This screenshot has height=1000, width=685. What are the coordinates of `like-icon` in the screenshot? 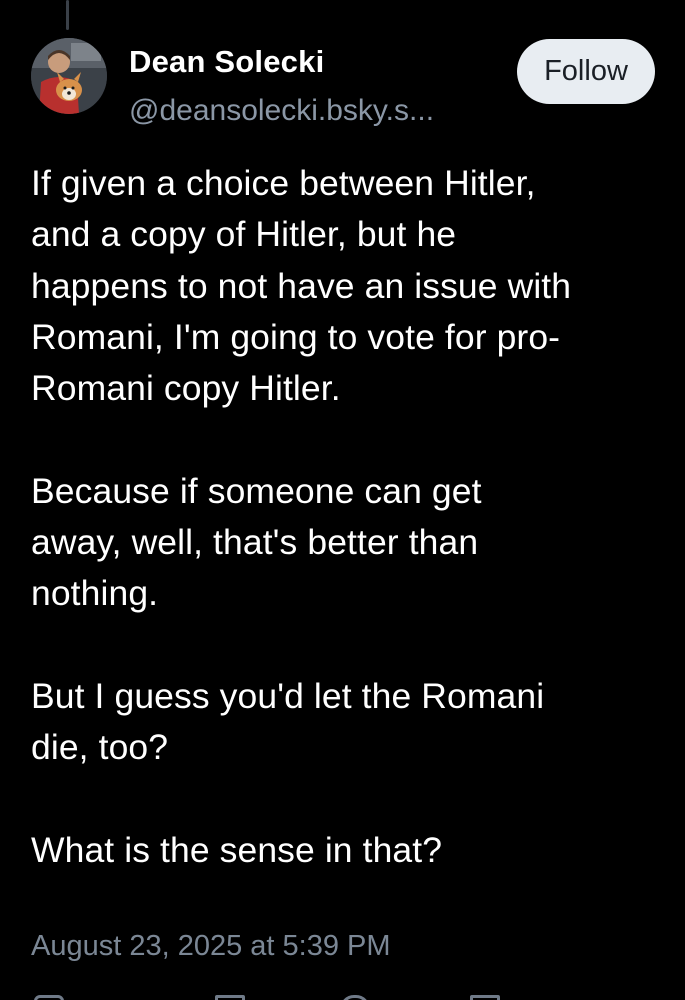 It's located at (355, 997).